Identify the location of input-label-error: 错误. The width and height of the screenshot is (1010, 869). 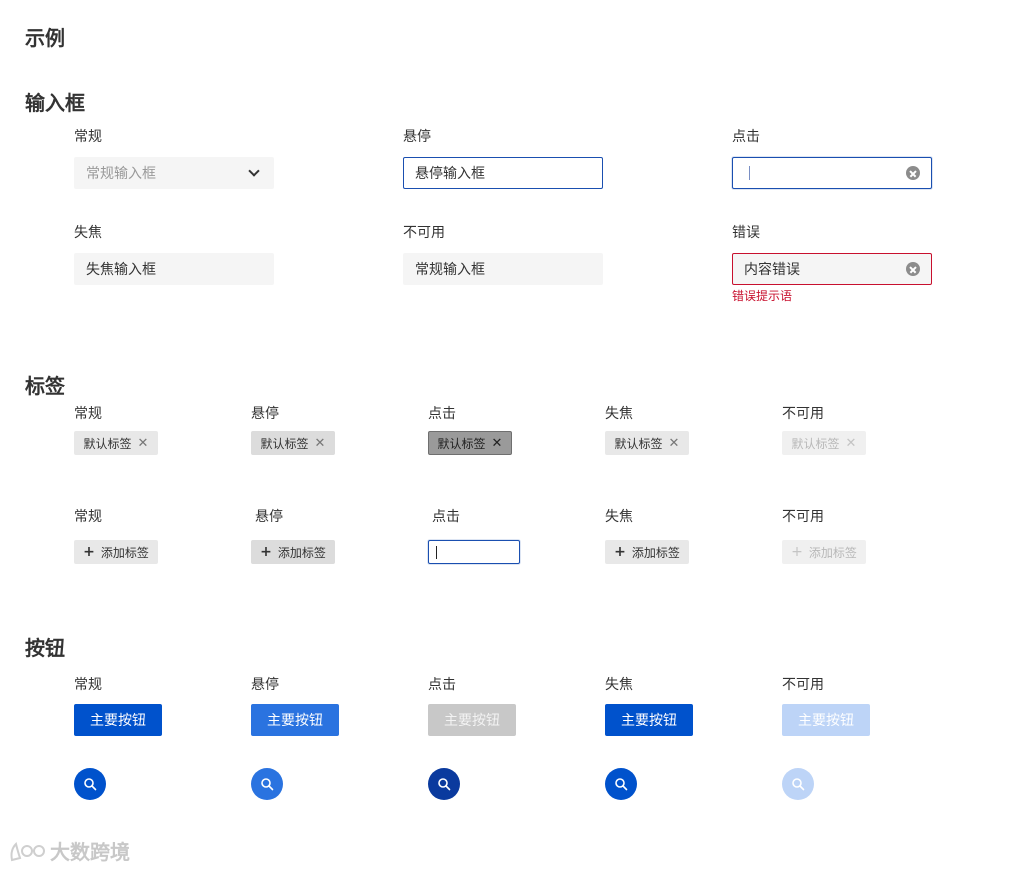
(746, 233).